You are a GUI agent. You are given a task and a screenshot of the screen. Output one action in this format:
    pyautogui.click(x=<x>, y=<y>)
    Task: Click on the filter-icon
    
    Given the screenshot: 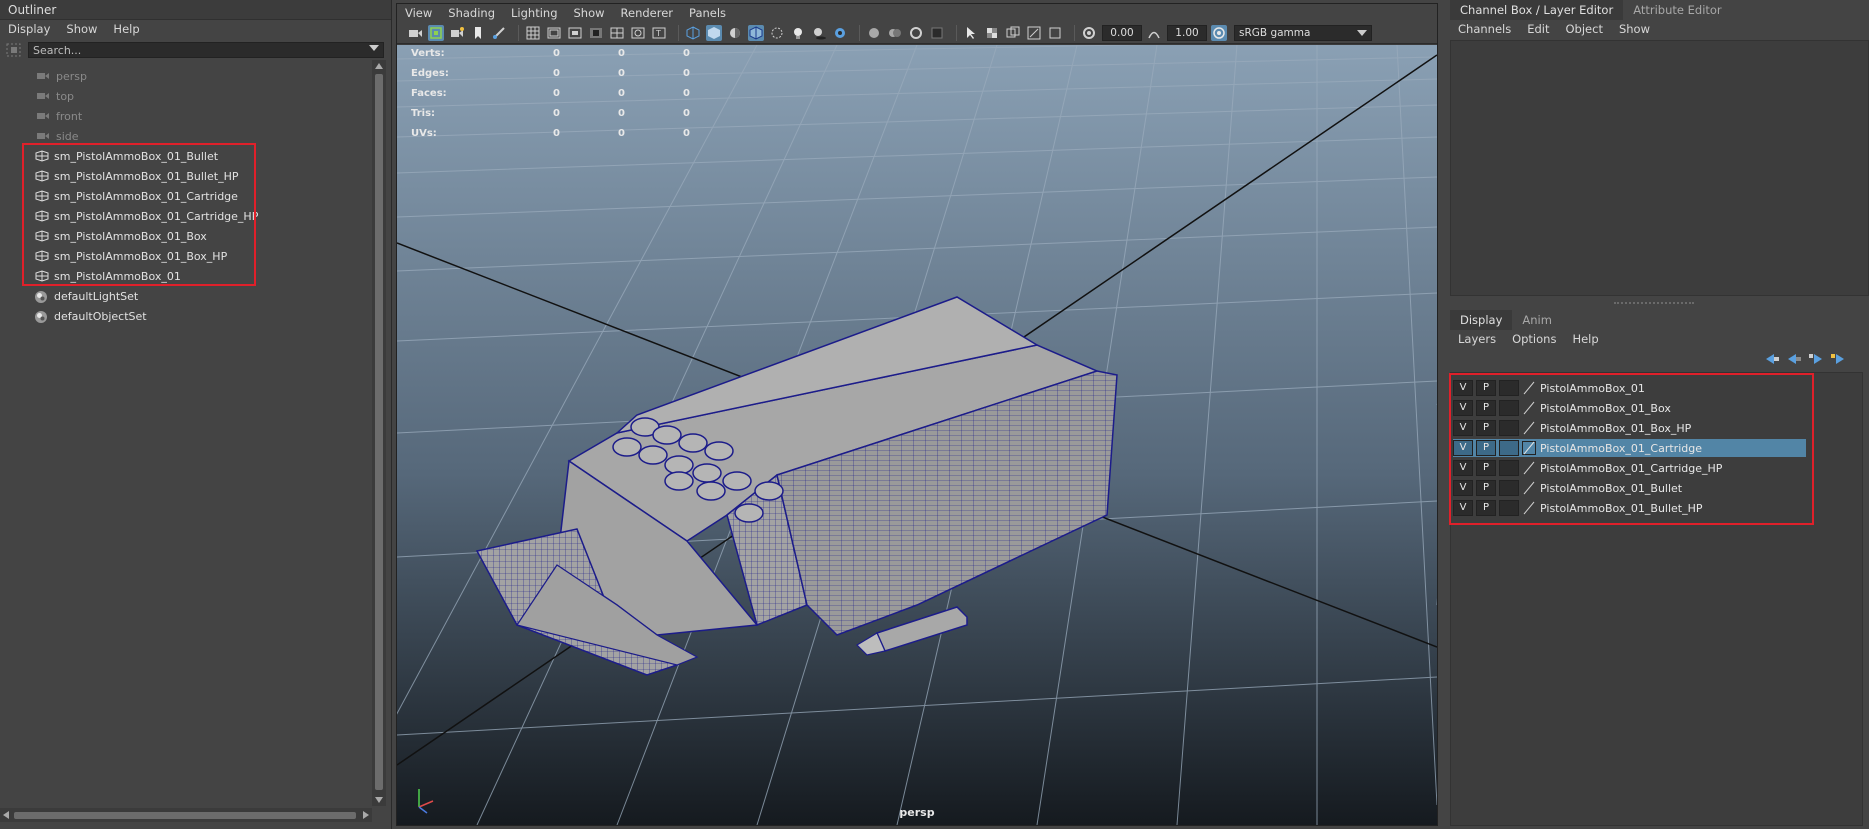 What is the action you would take?
    pyautogui.click(x=14, y=50)
    